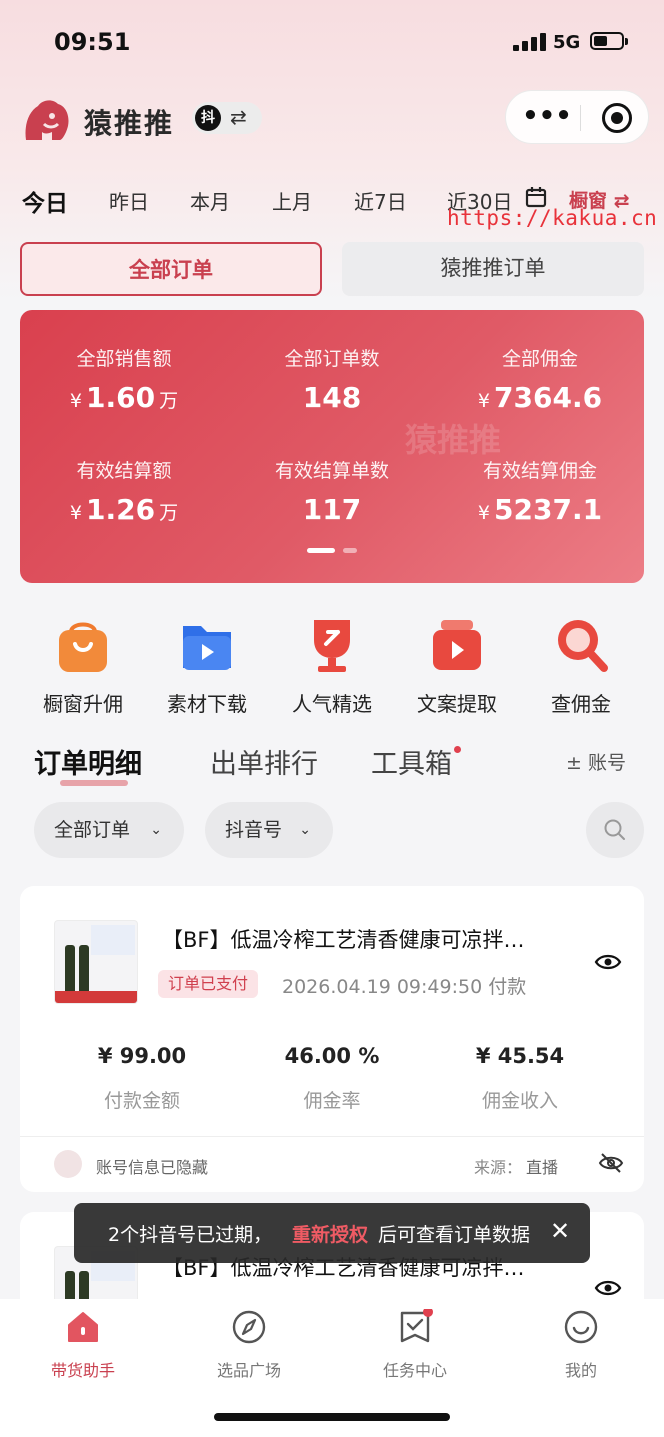 The height and width of the screenshot is (1437, 664). What do you see at coordinates (350, 550) in the screenshot?
I see `carousel-dot` at bounding box center [350, 550].